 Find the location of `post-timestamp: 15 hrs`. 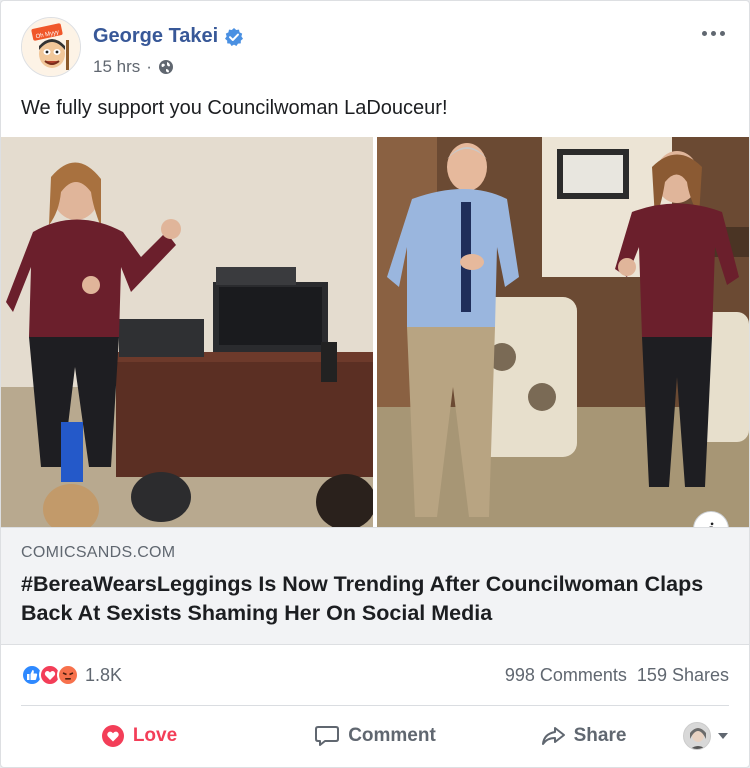

post-timestamp: 15 hrs is located at coordinates (116, 67).